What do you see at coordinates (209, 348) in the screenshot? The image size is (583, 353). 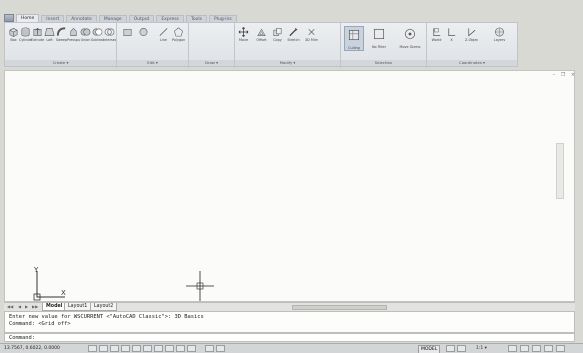 I see `qp-toggle` at bounding box center [209, 348].